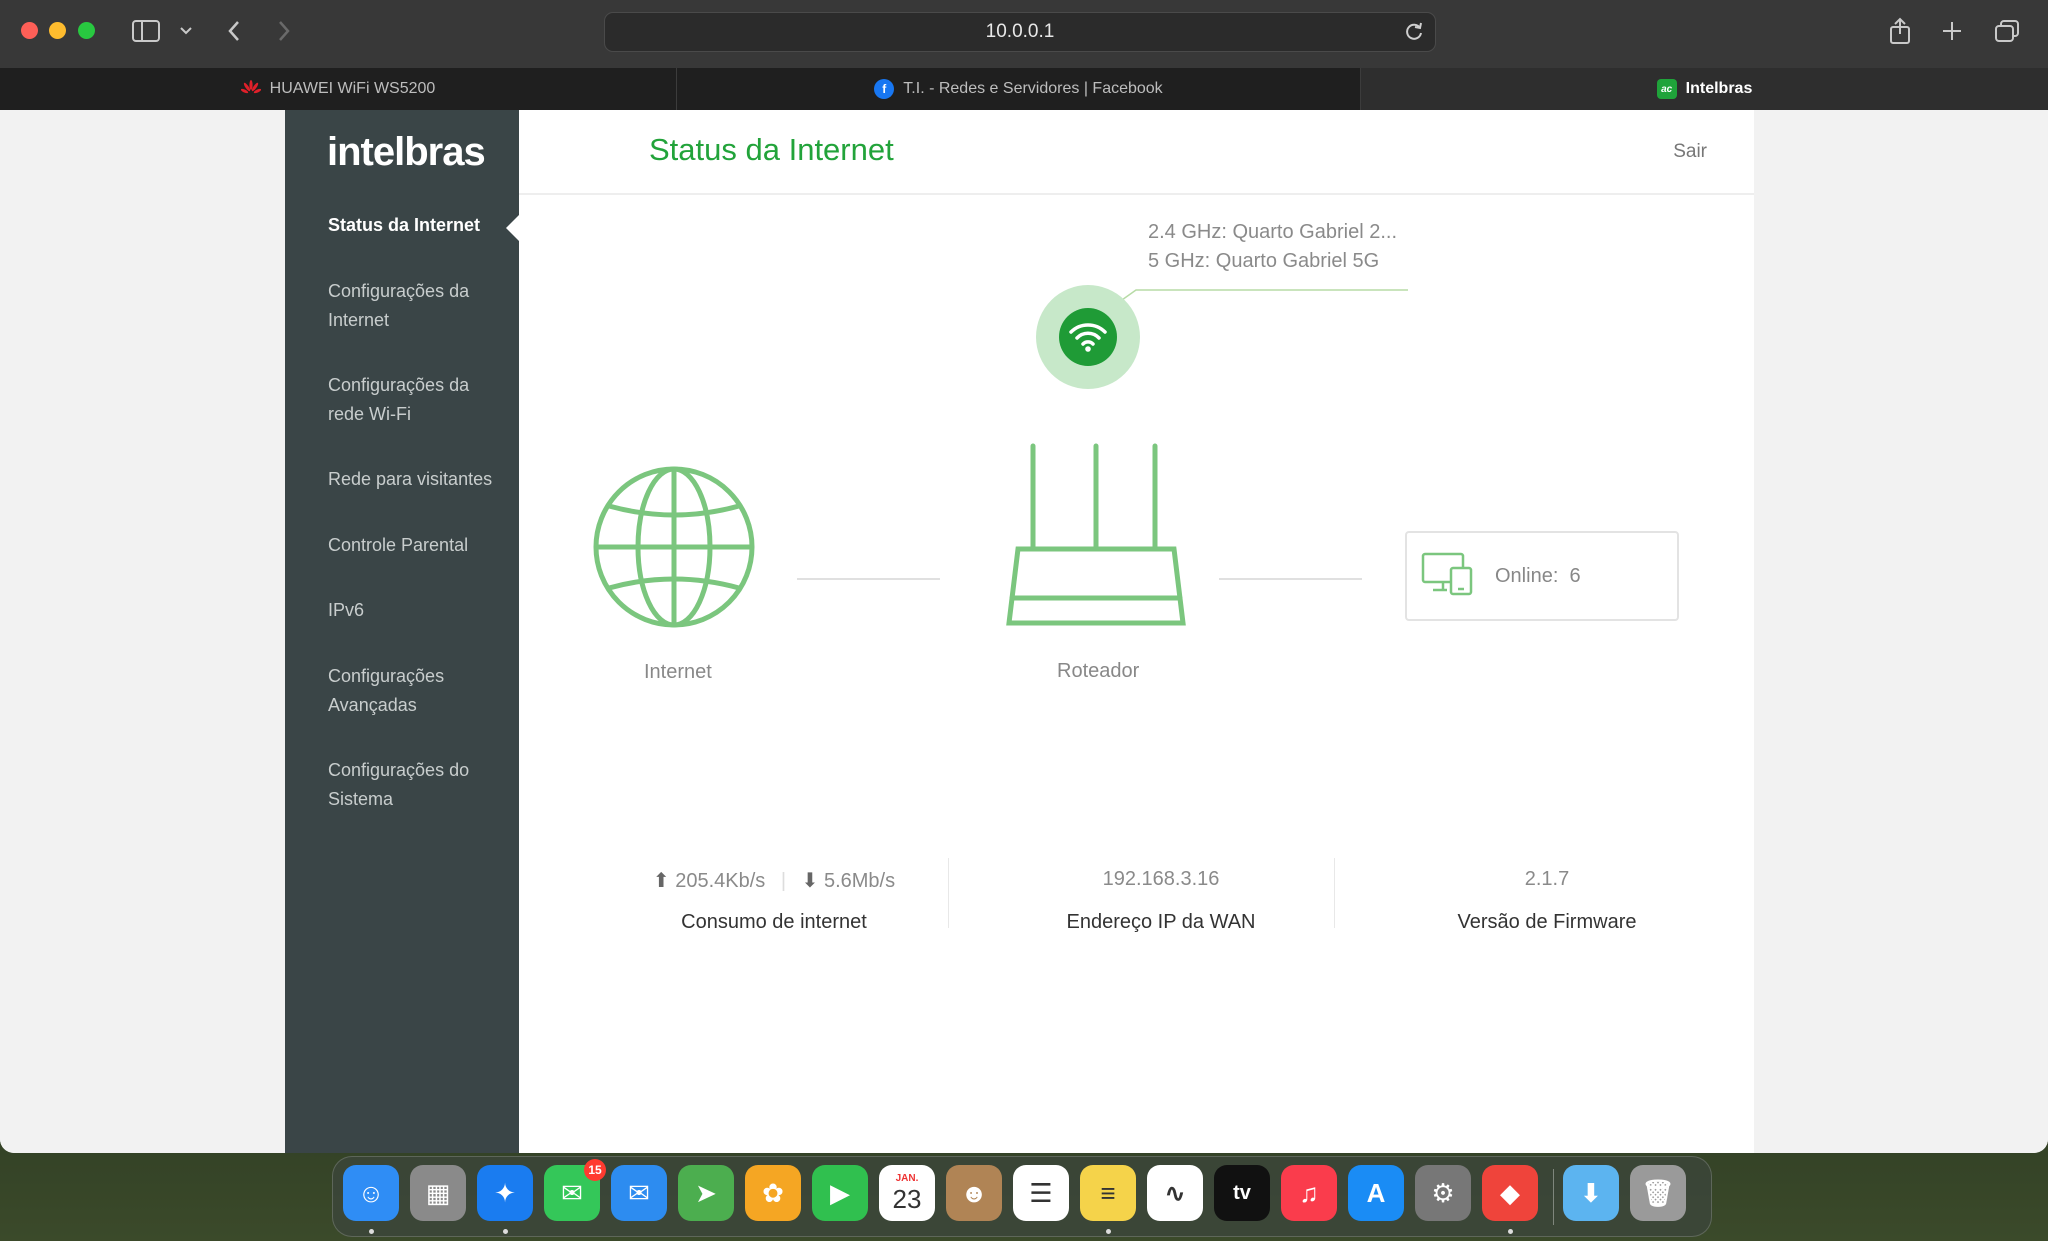 This screenshot has width=2048, height=1241. I want to click on dock-separator, so click(1553, 1197).